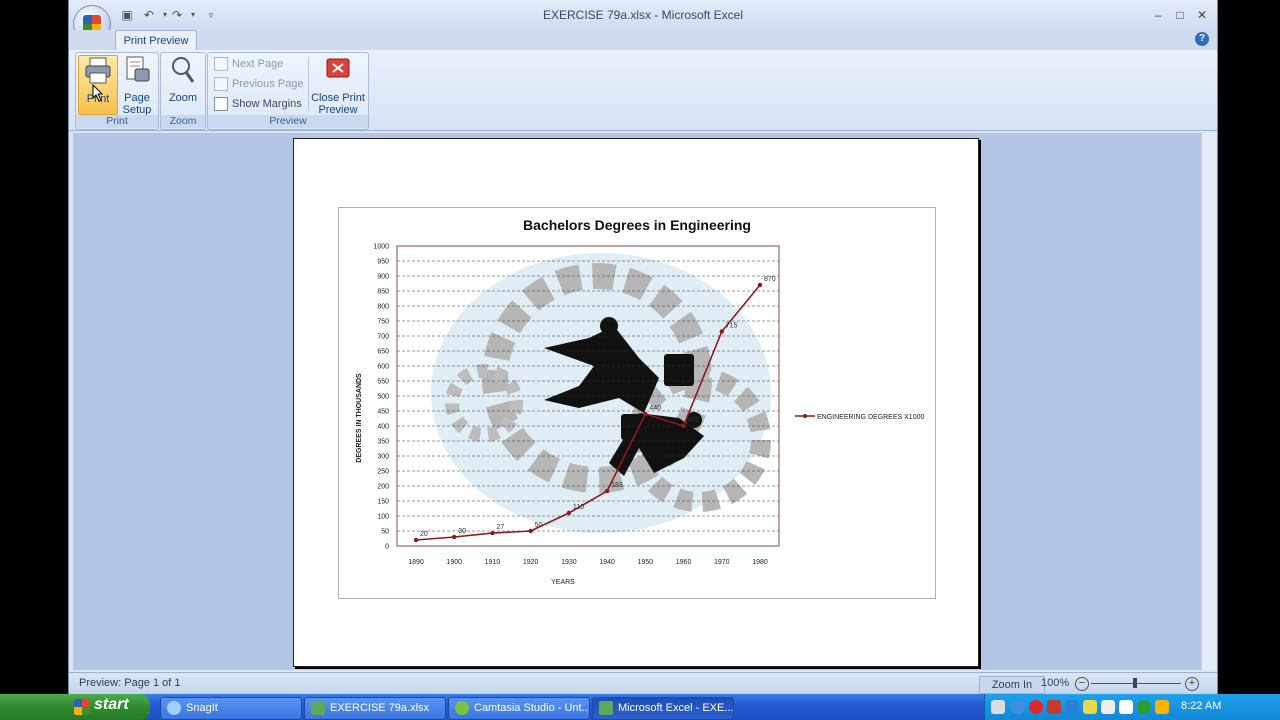  Describe the element at coordinates (259, 84) in the screenshot. I see `previous-page-button: Previous Page` at that location.